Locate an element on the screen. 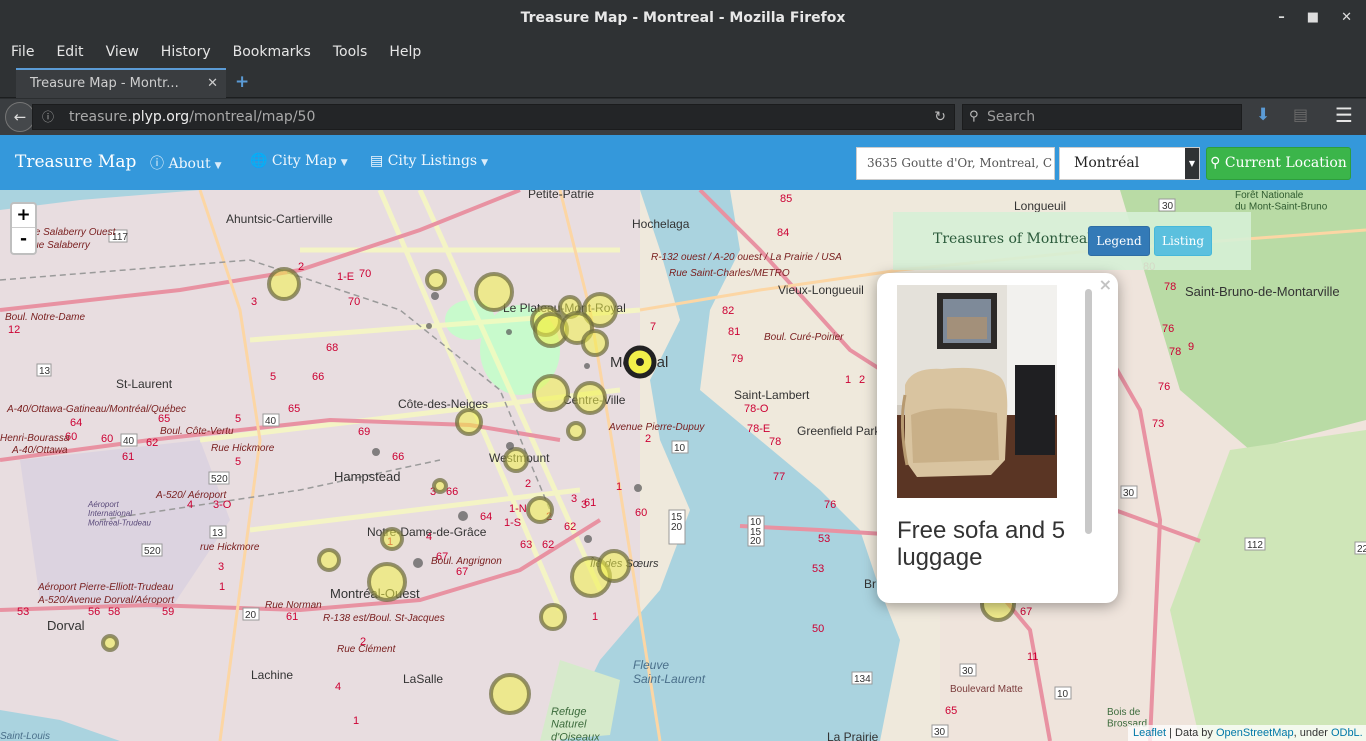  nav-about: ⓘ About ▼ is located at coordinates (186, 163).